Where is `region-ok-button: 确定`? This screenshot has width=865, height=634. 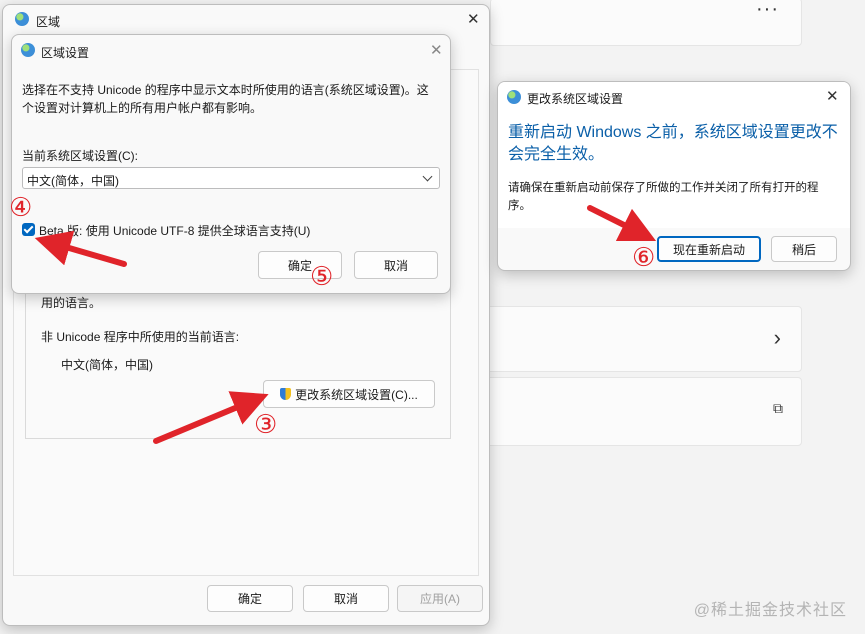
region-ok-button: 确定 is located at coordinates (250, 598).